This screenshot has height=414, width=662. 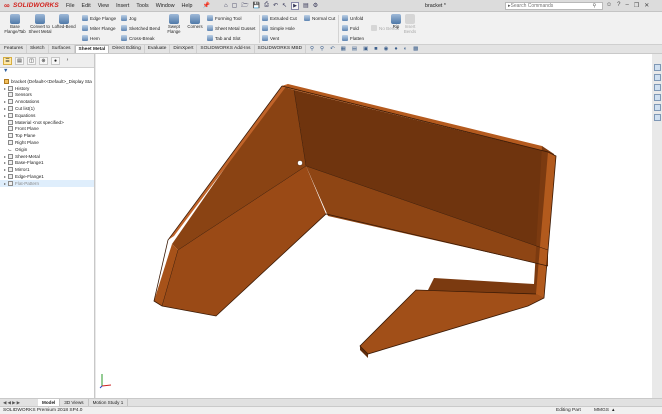 What do you see at coordinates (70, 6) in the screenshot?
I see `menu-file: File` at bounding box center [70, 6].